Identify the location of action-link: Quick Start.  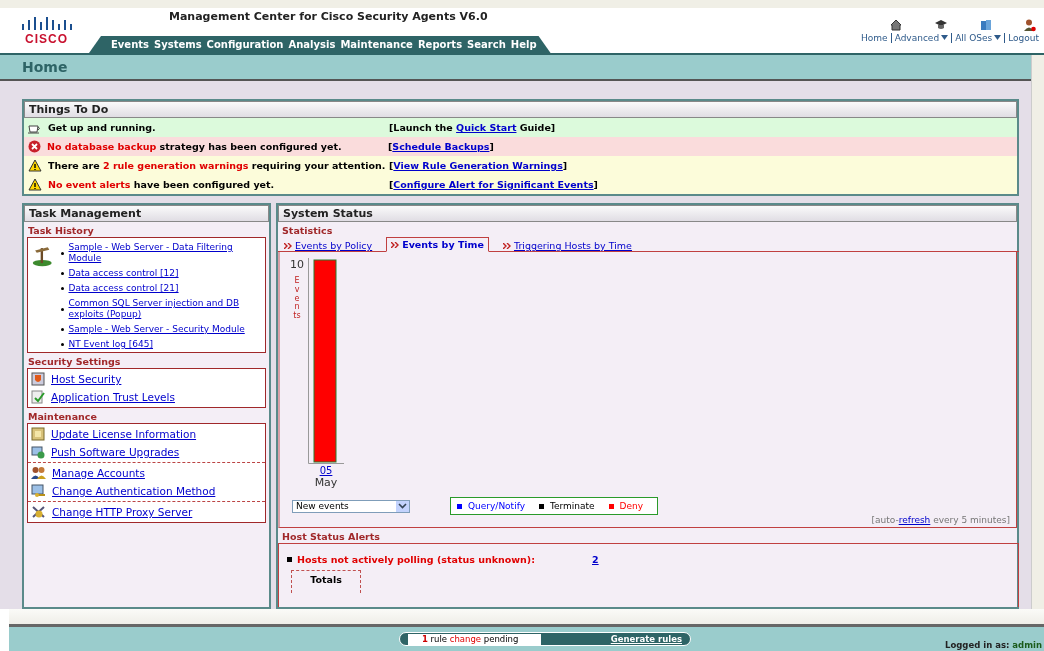
(486, 127).